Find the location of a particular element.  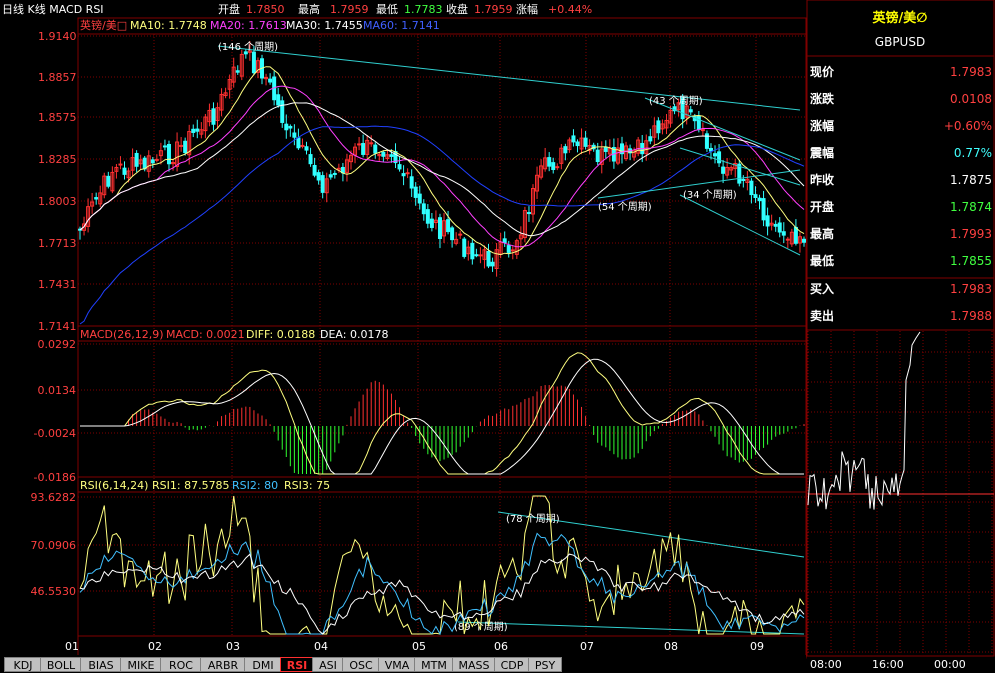

intraday-price-line is located at coordinates (864, 420).